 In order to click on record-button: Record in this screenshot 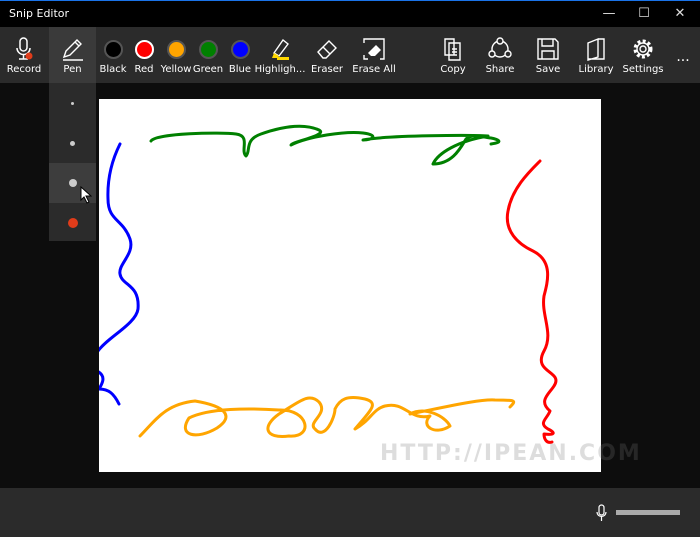, I will do `click(24, 55)`.